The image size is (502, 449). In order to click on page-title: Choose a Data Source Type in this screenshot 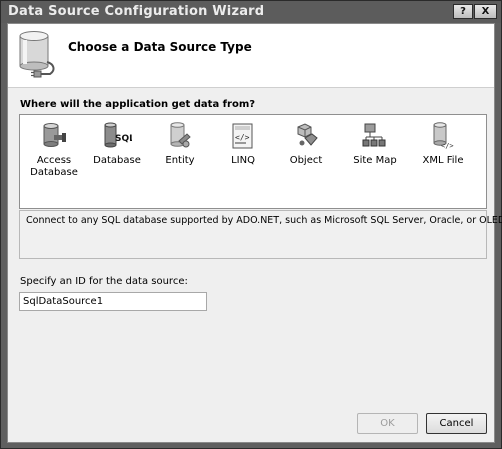, I will do `click(160, 47)`.